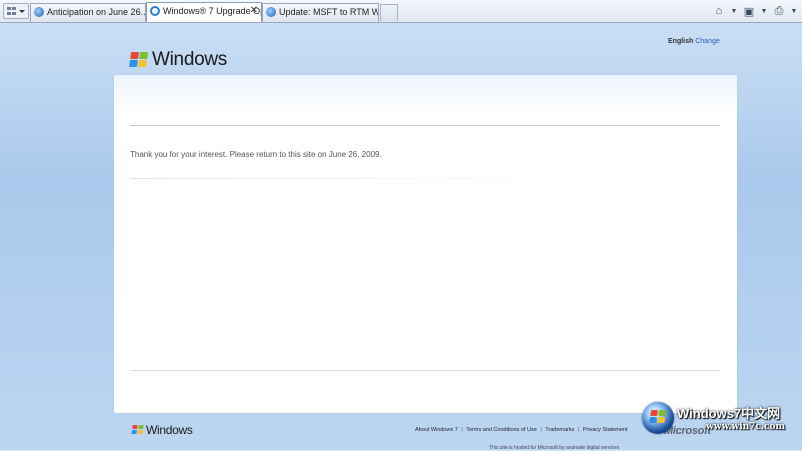 The height and width of the screenshot is (451, 802). What do you see at coordinates (719, 11) in the screenshot?
I see `home-icon: ⌂` at bounding box center [719, 11].